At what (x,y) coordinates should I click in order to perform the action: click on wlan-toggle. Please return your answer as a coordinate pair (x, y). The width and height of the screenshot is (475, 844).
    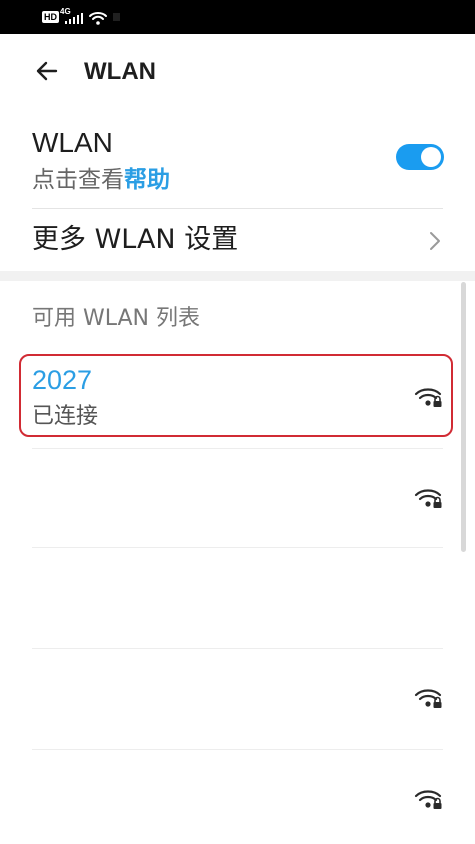
    Looking at the image, I should click on (420, 157).